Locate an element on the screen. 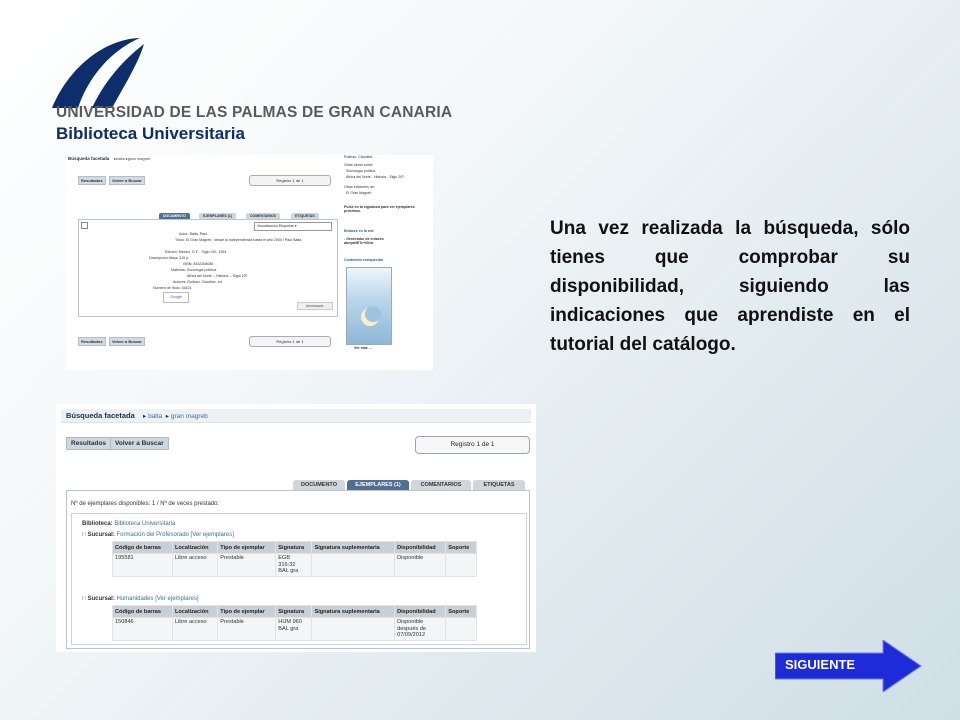 This screenshot has width=960, height=720. barcode-cell: 195581 is located at coordinates (142, 565).